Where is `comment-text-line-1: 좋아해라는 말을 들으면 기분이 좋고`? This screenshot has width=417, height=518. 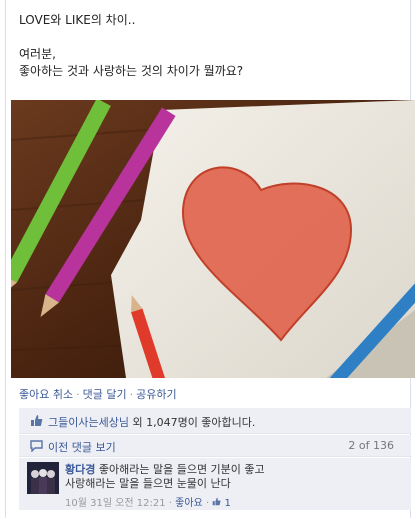
comment-text-line-1: 좋아해라는 말을 들으면 기분이 좋고 is located at coordinates (180, 469).